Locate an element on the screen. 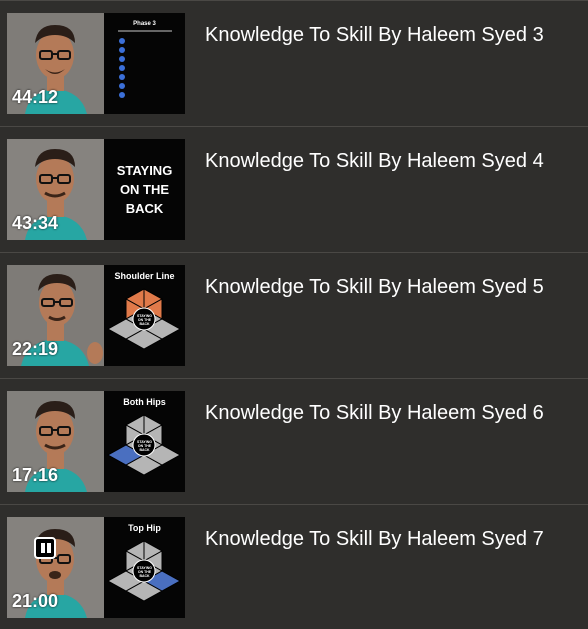 This screenshot has width=588, height=629. slide-image: STAYING ON THE BACK is located at coordinates (144, 189).